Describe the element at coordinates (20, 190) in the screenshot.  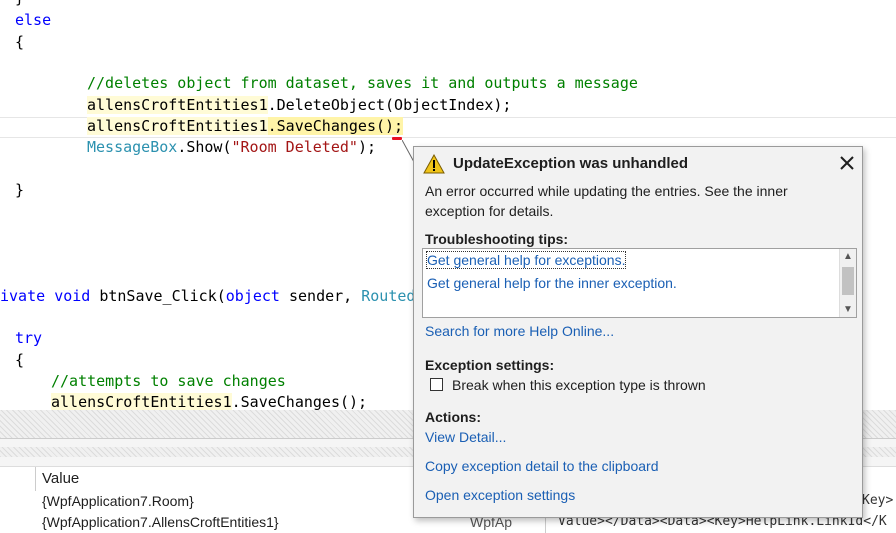
I see `code-line-close-brace: }` at that location.